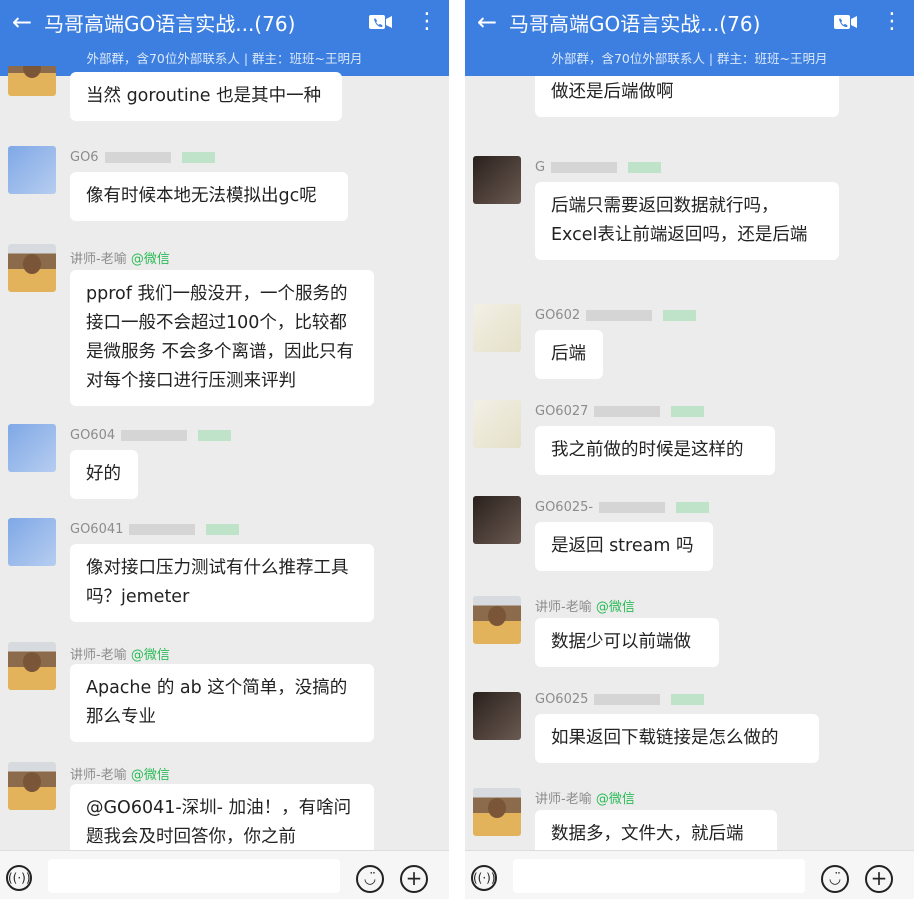  What do you see at coordinates (656, 830) in the screenshot?
I see `message-bubble: 数据多，文件大，就后端` at bounding box center [656, 830].